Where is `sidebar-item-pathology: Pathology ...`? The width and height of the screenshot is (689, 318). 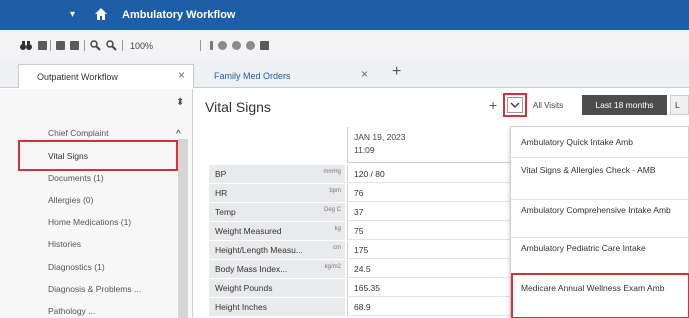 sidebar-item-pathology: Pathology ... is located at coordinates (71, 311).